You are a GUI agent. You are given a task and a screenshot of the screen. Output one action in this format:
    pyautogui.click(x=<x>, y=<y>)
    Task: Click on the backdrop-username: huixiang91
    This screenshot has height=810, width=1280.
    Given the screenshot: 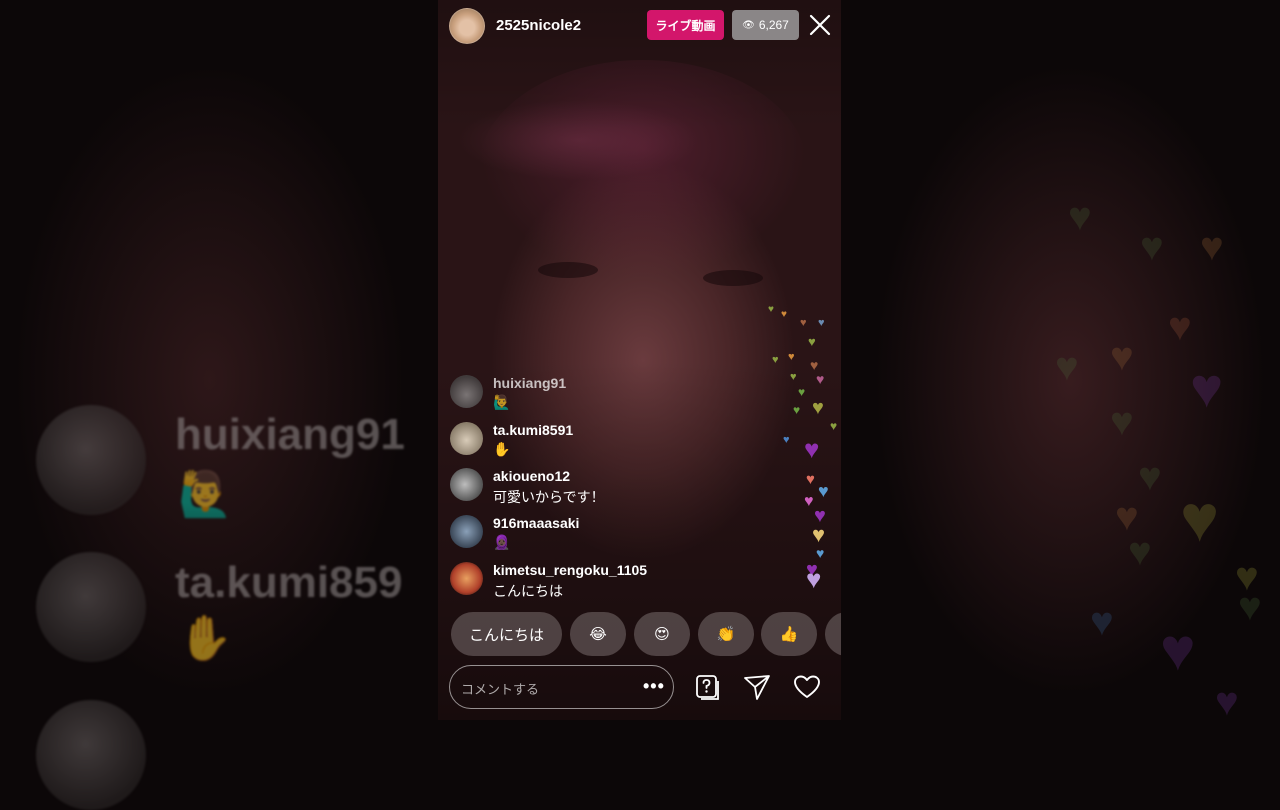 What is the action you would take?
    pyautogui.click(x=290, y=434)
    